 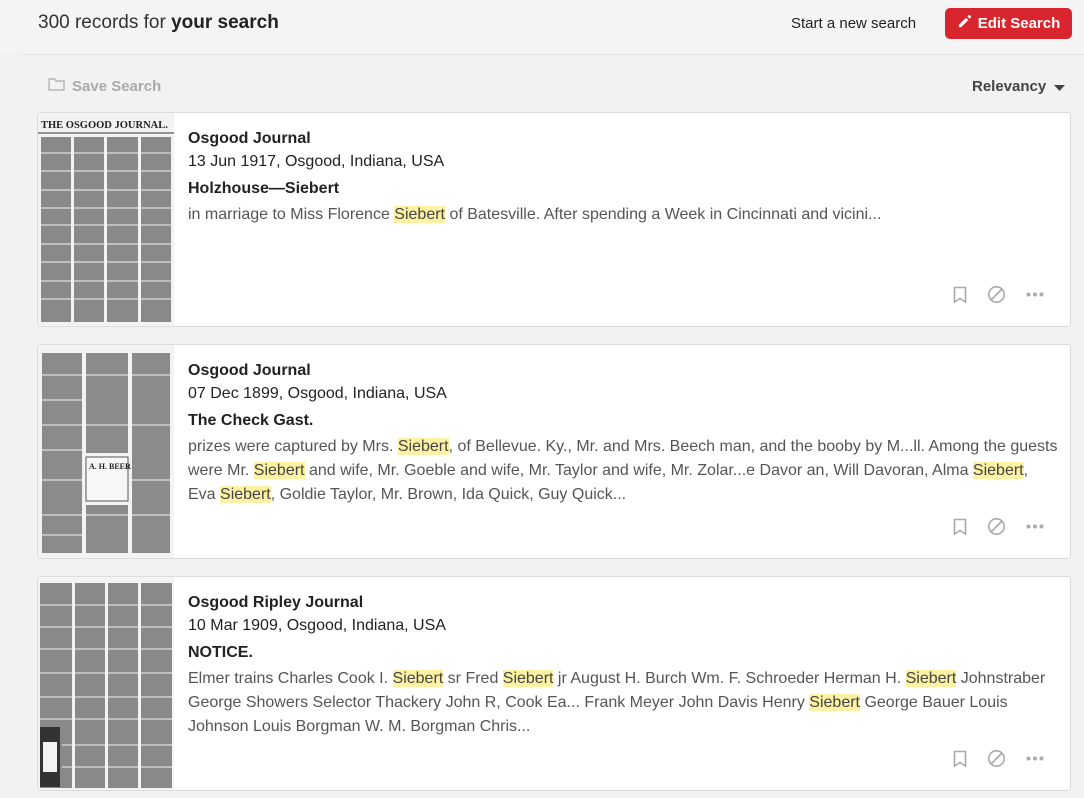 I want to click on snippet-text: in marriage to Miss Florence, so click(x=291, y=214).